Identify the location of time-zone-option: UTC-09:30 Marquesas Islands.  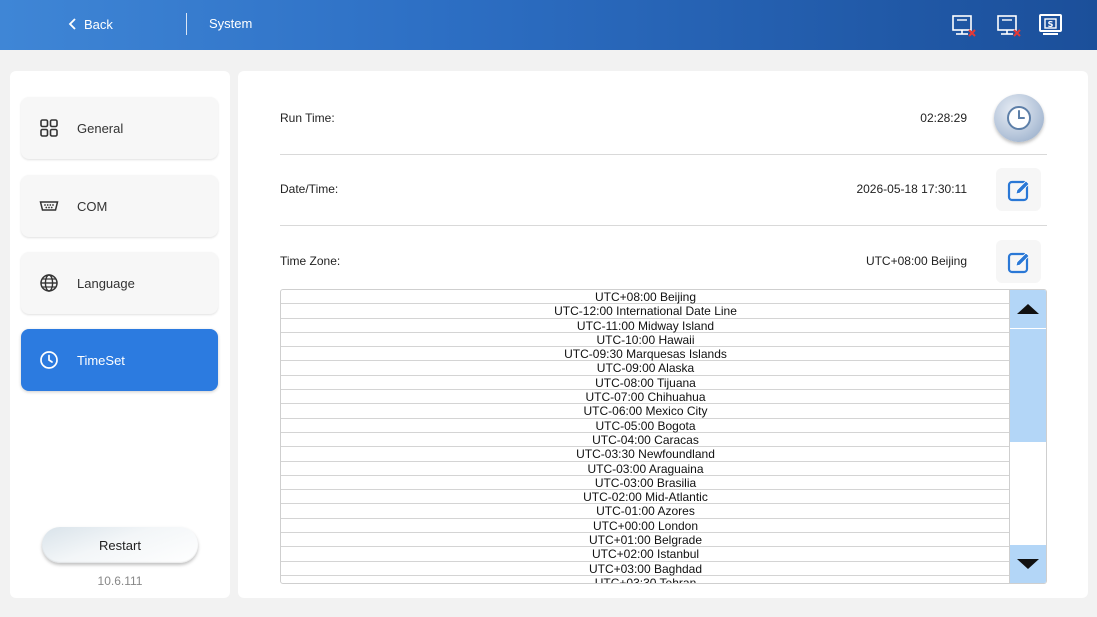
(645, 354).